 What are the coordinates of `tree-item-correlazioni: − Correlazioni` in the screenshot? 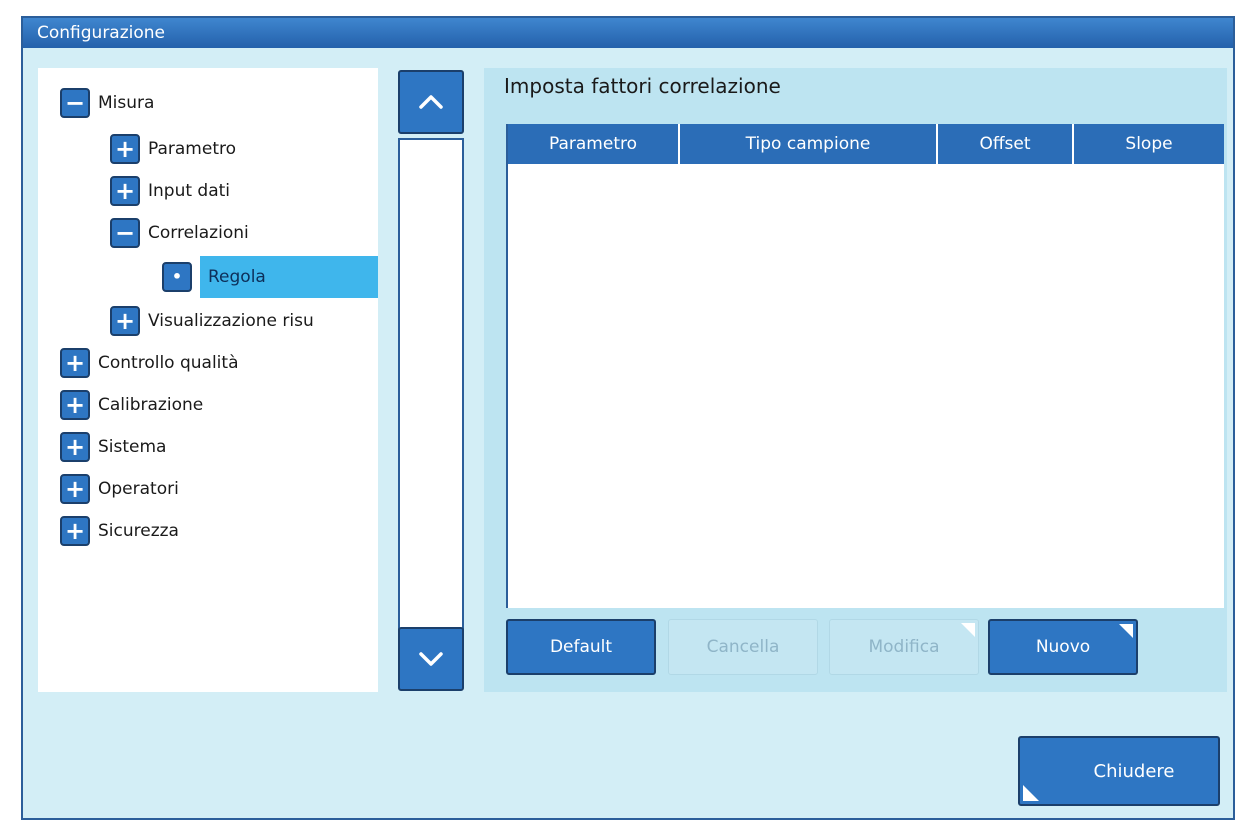 It's located at (240, 233).